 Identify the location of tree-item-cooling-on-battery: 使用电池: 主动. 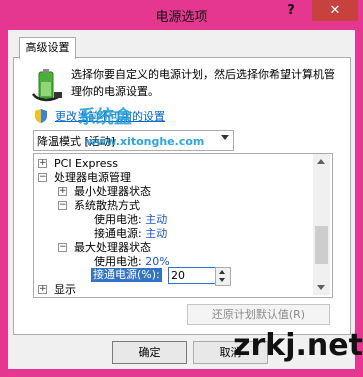
(130, 219).